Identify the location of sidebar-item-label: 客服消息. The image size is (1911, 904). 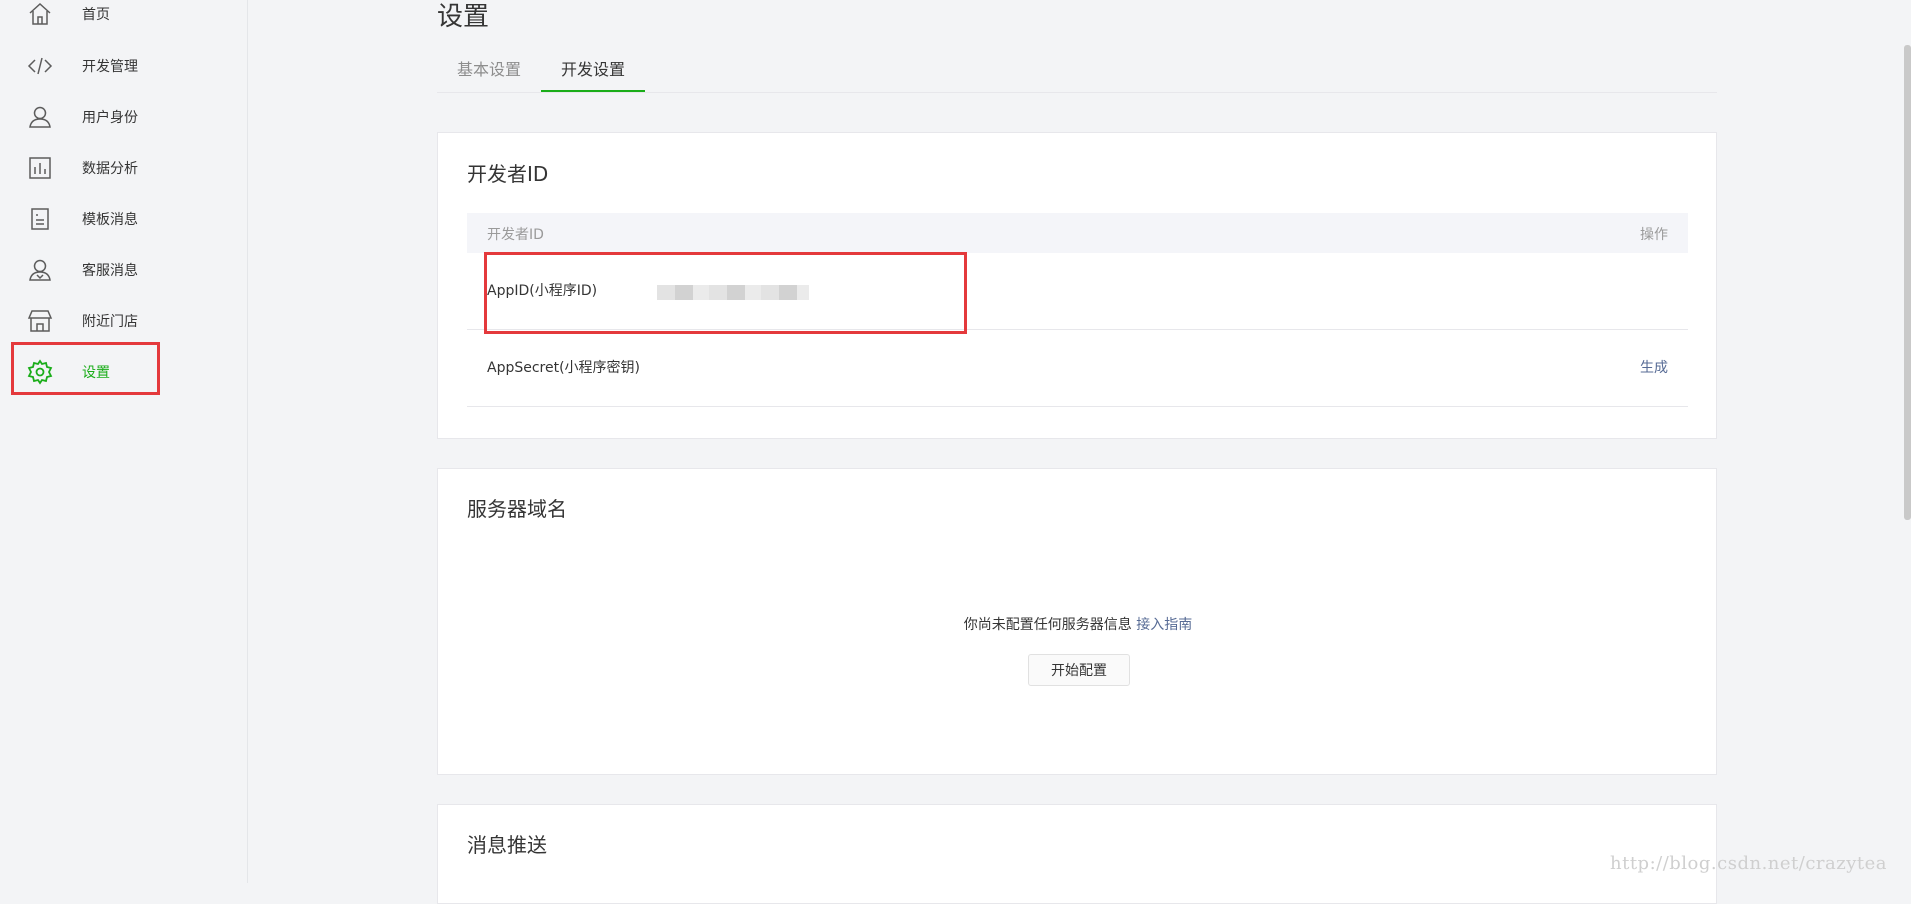
(110, 271).